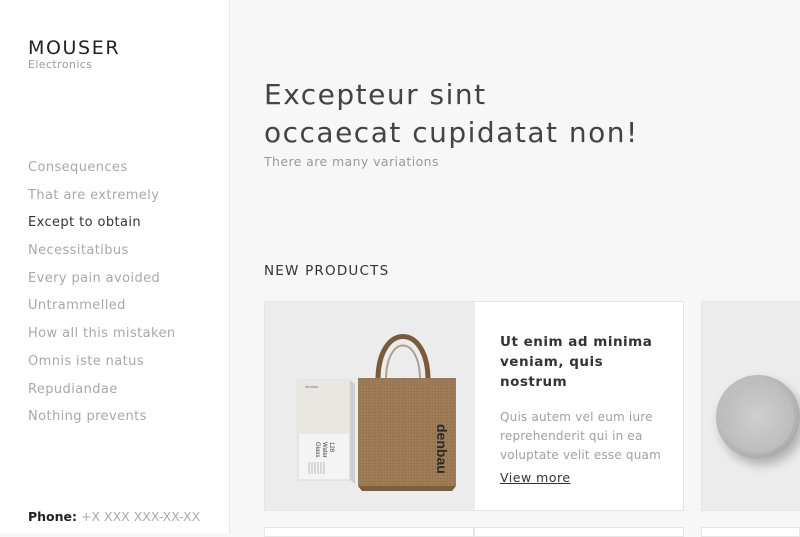 The image size is (800, 537). I want to click on hero-title-line-1: Excepteur sint, so click(375, 94).